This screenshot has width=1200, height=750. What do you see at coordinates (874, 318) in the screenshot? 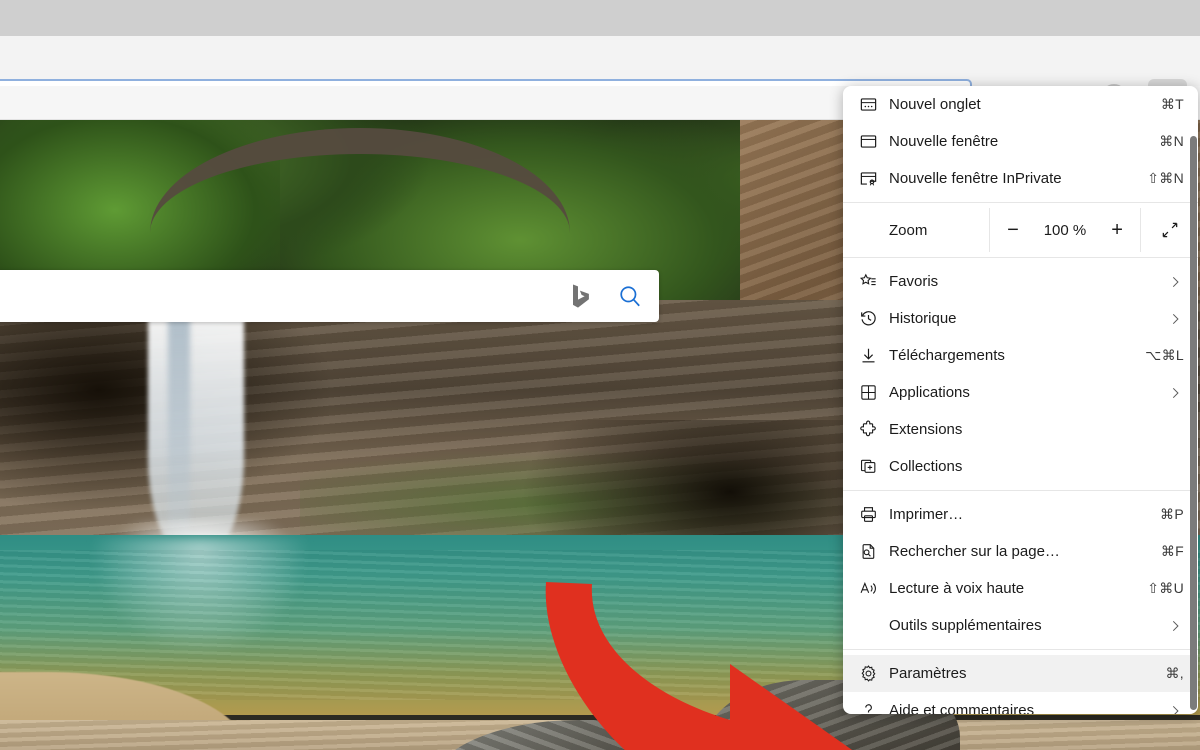
I see `history-icon` at bounding box center [874, 318].